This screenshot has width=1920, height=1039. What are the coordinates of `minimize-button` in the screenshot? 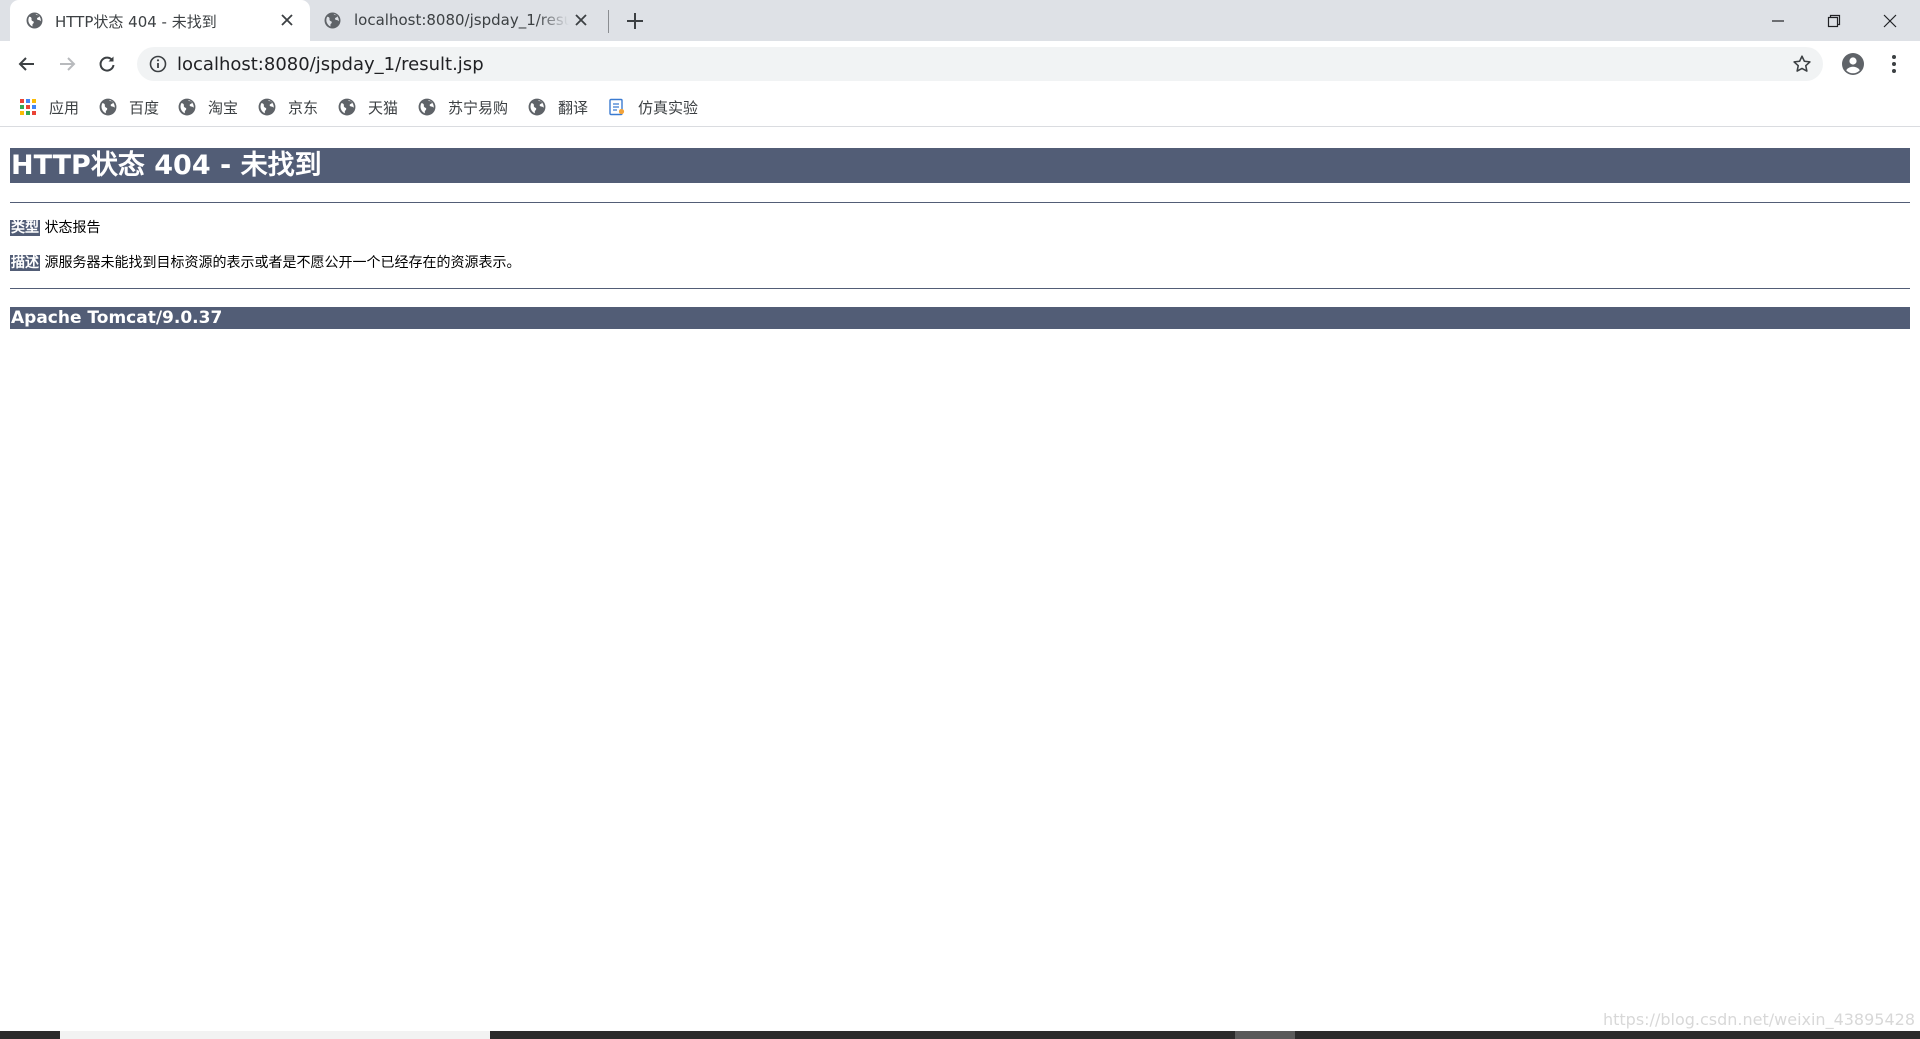 It's located at (1778, 20).